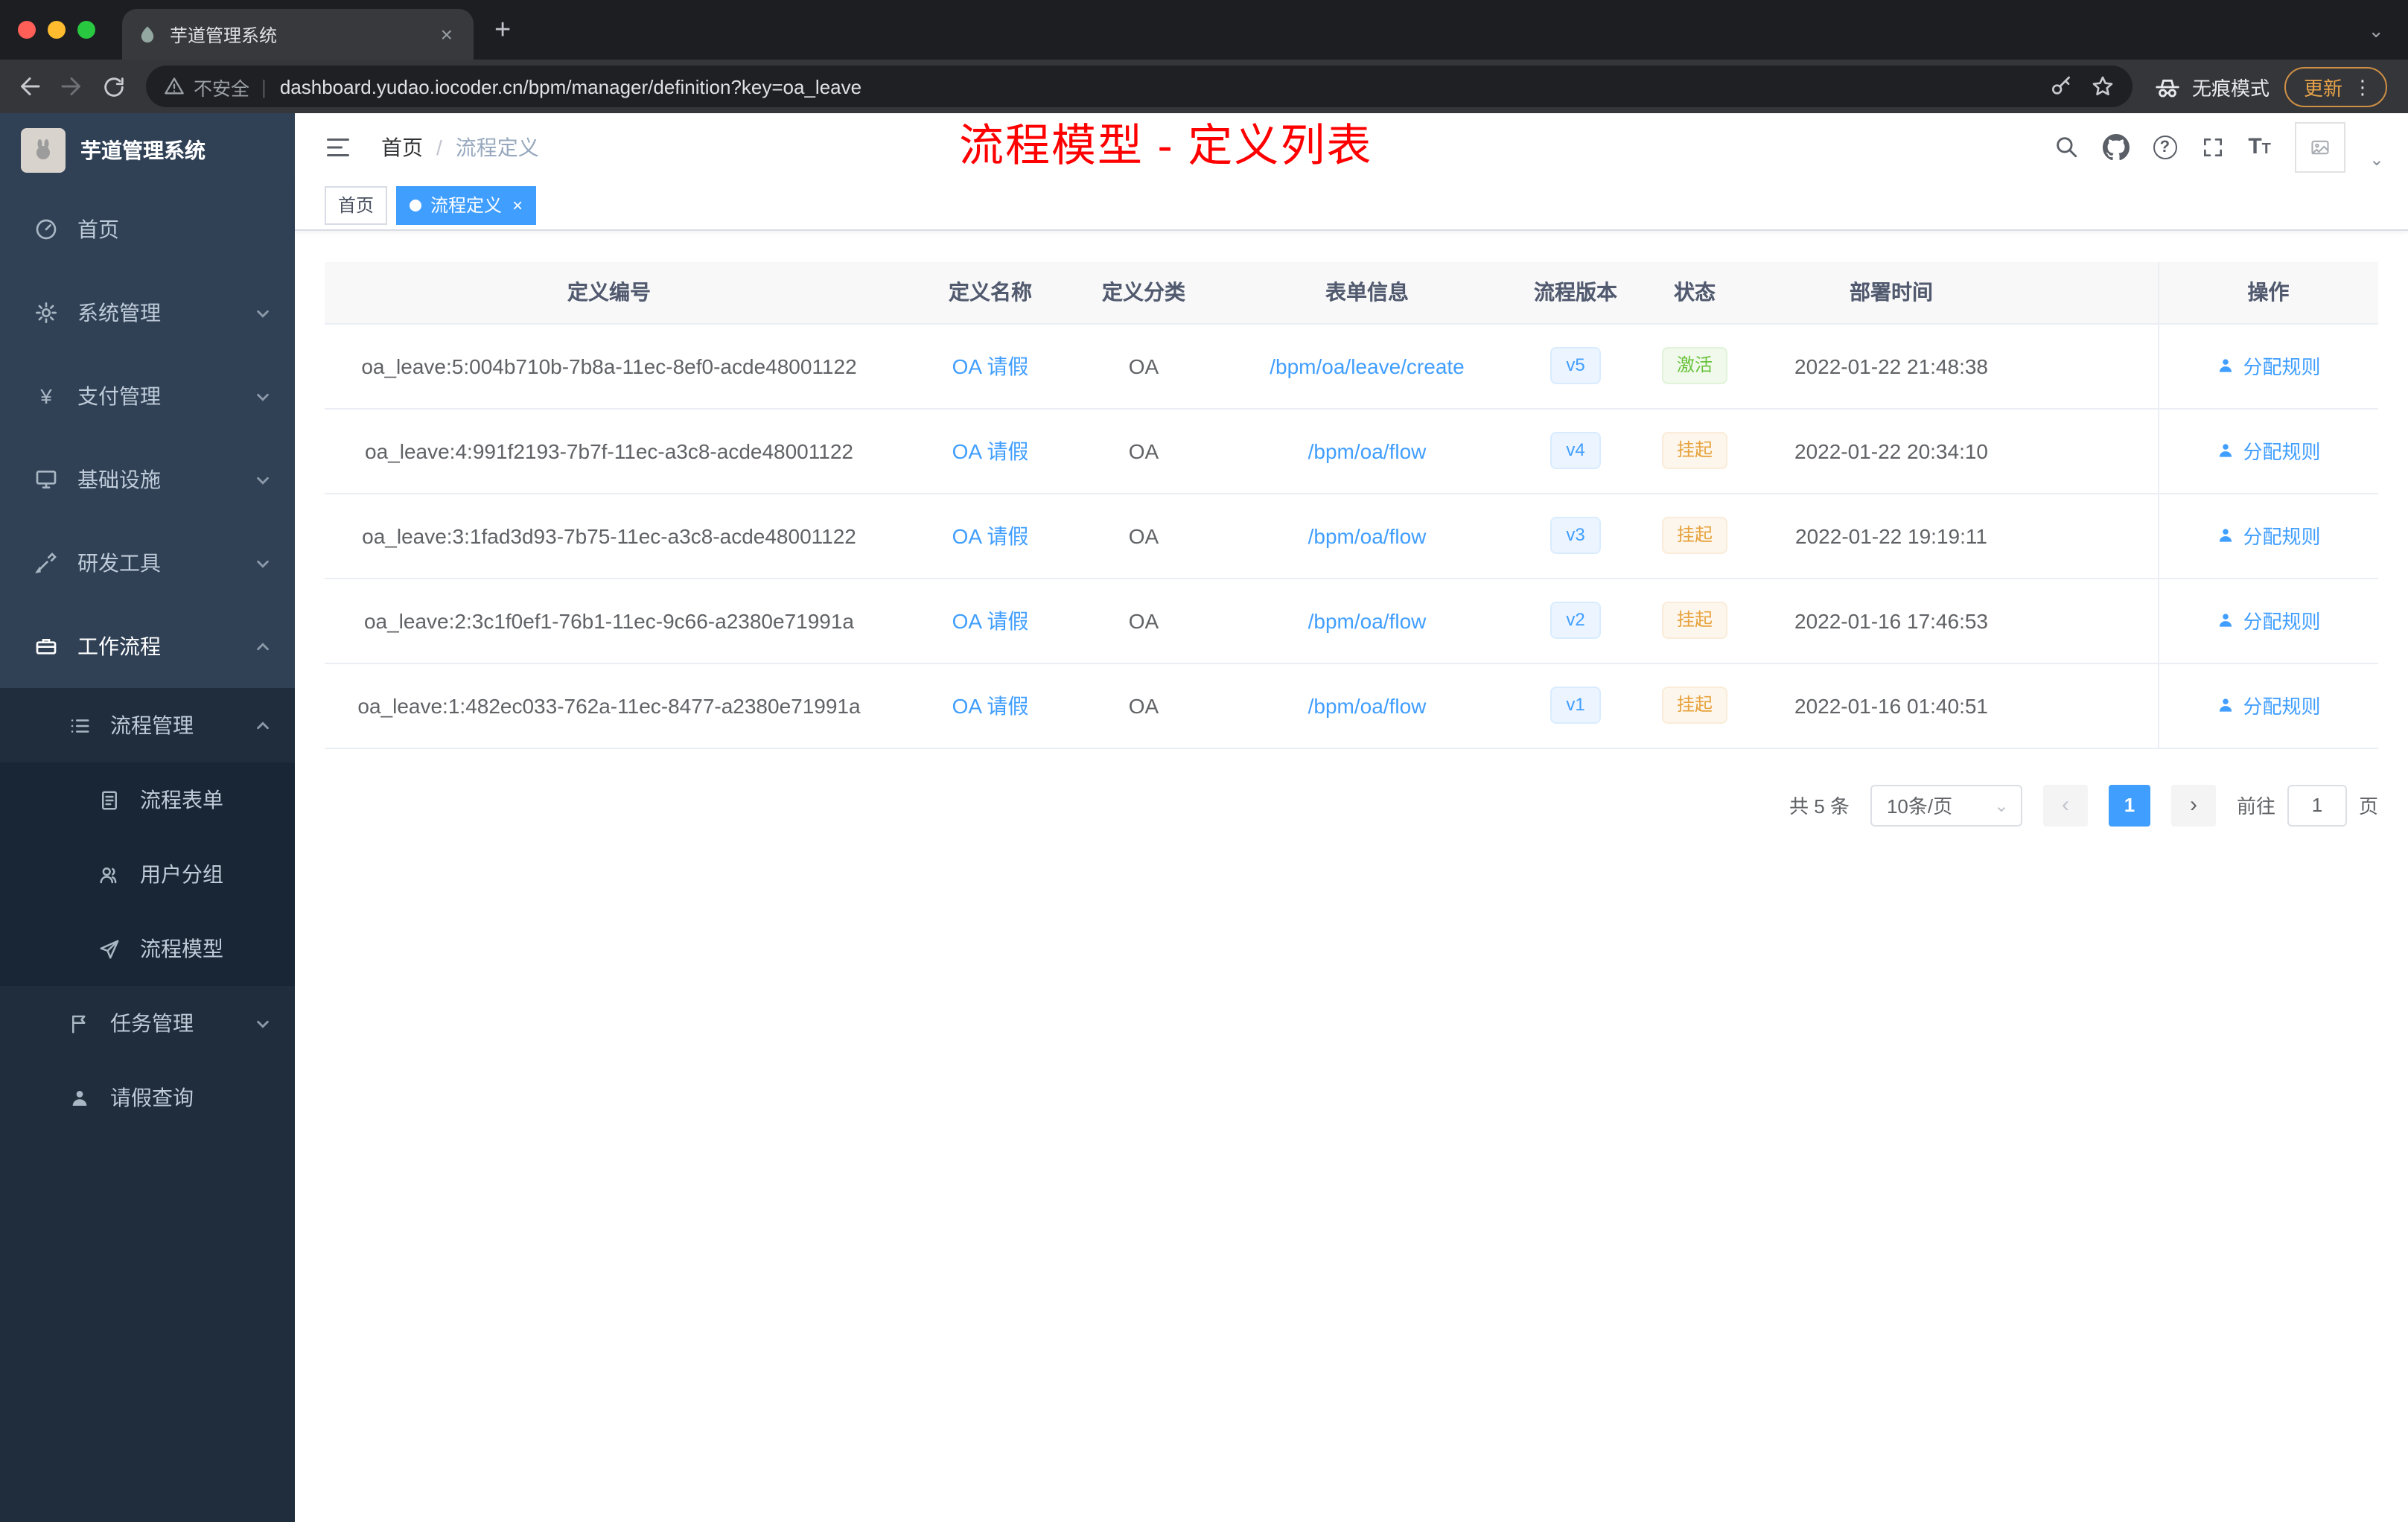 This screenshot has height=1522, width=2408. Describe the element at coordinates (113, 86) in the screenshot. I see `reload-button` at that location.